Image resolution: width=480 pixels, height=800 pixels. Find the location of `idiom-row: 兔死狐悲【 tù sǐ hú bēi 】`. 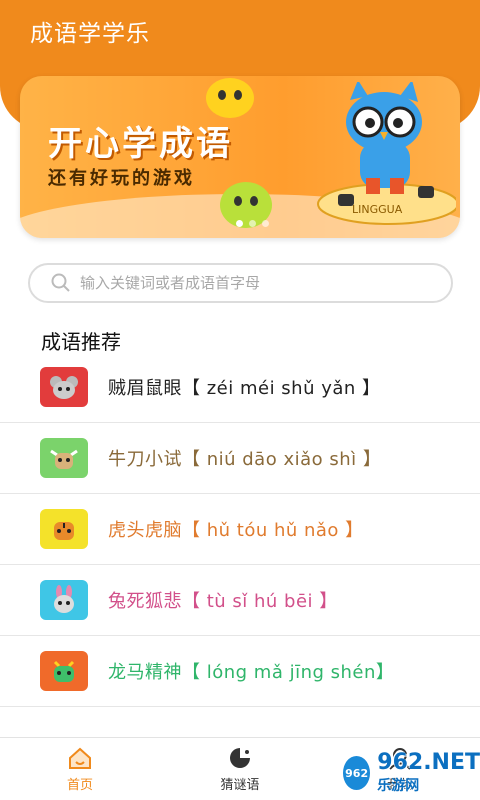

idiom-row: 兔死狐悲【 tù sǐ hú bēi 】 is located at coordinates (240, 600).